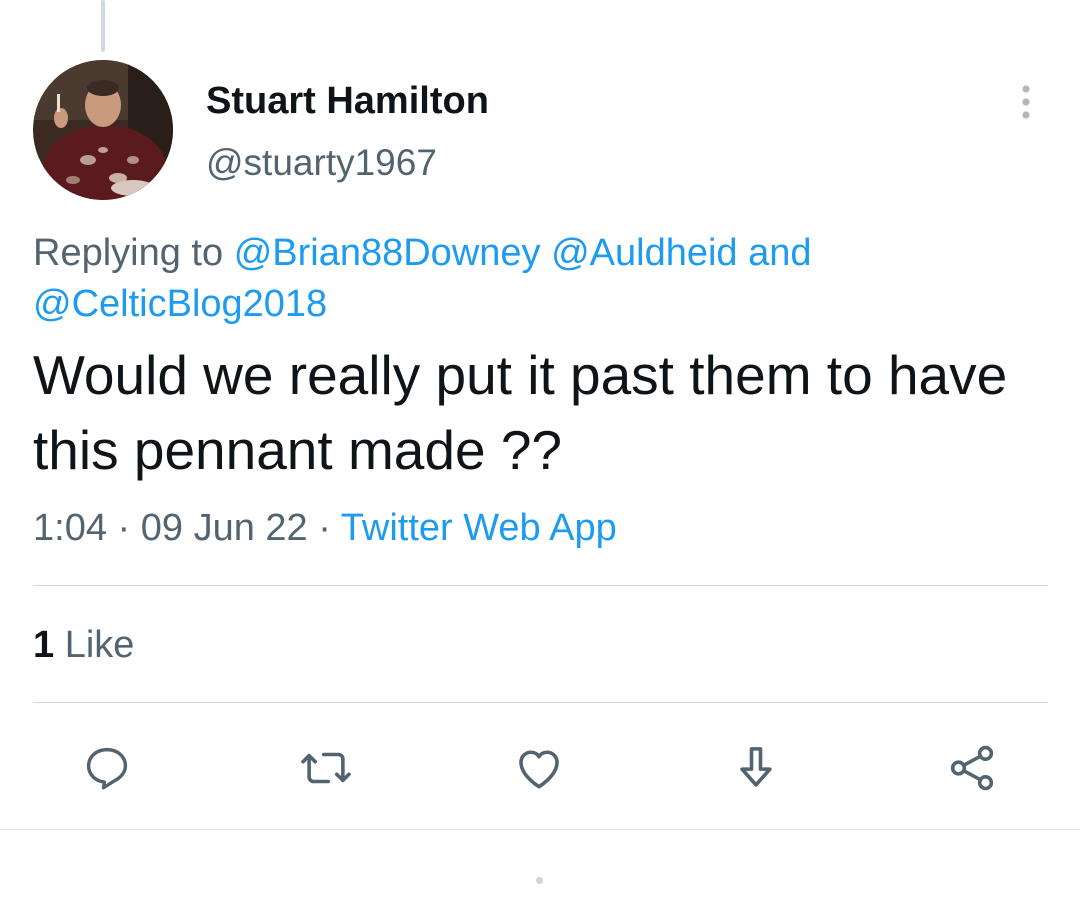 This screenshot has height=905, width=1080. I want to click on retweet-icon, so click(326, 768).